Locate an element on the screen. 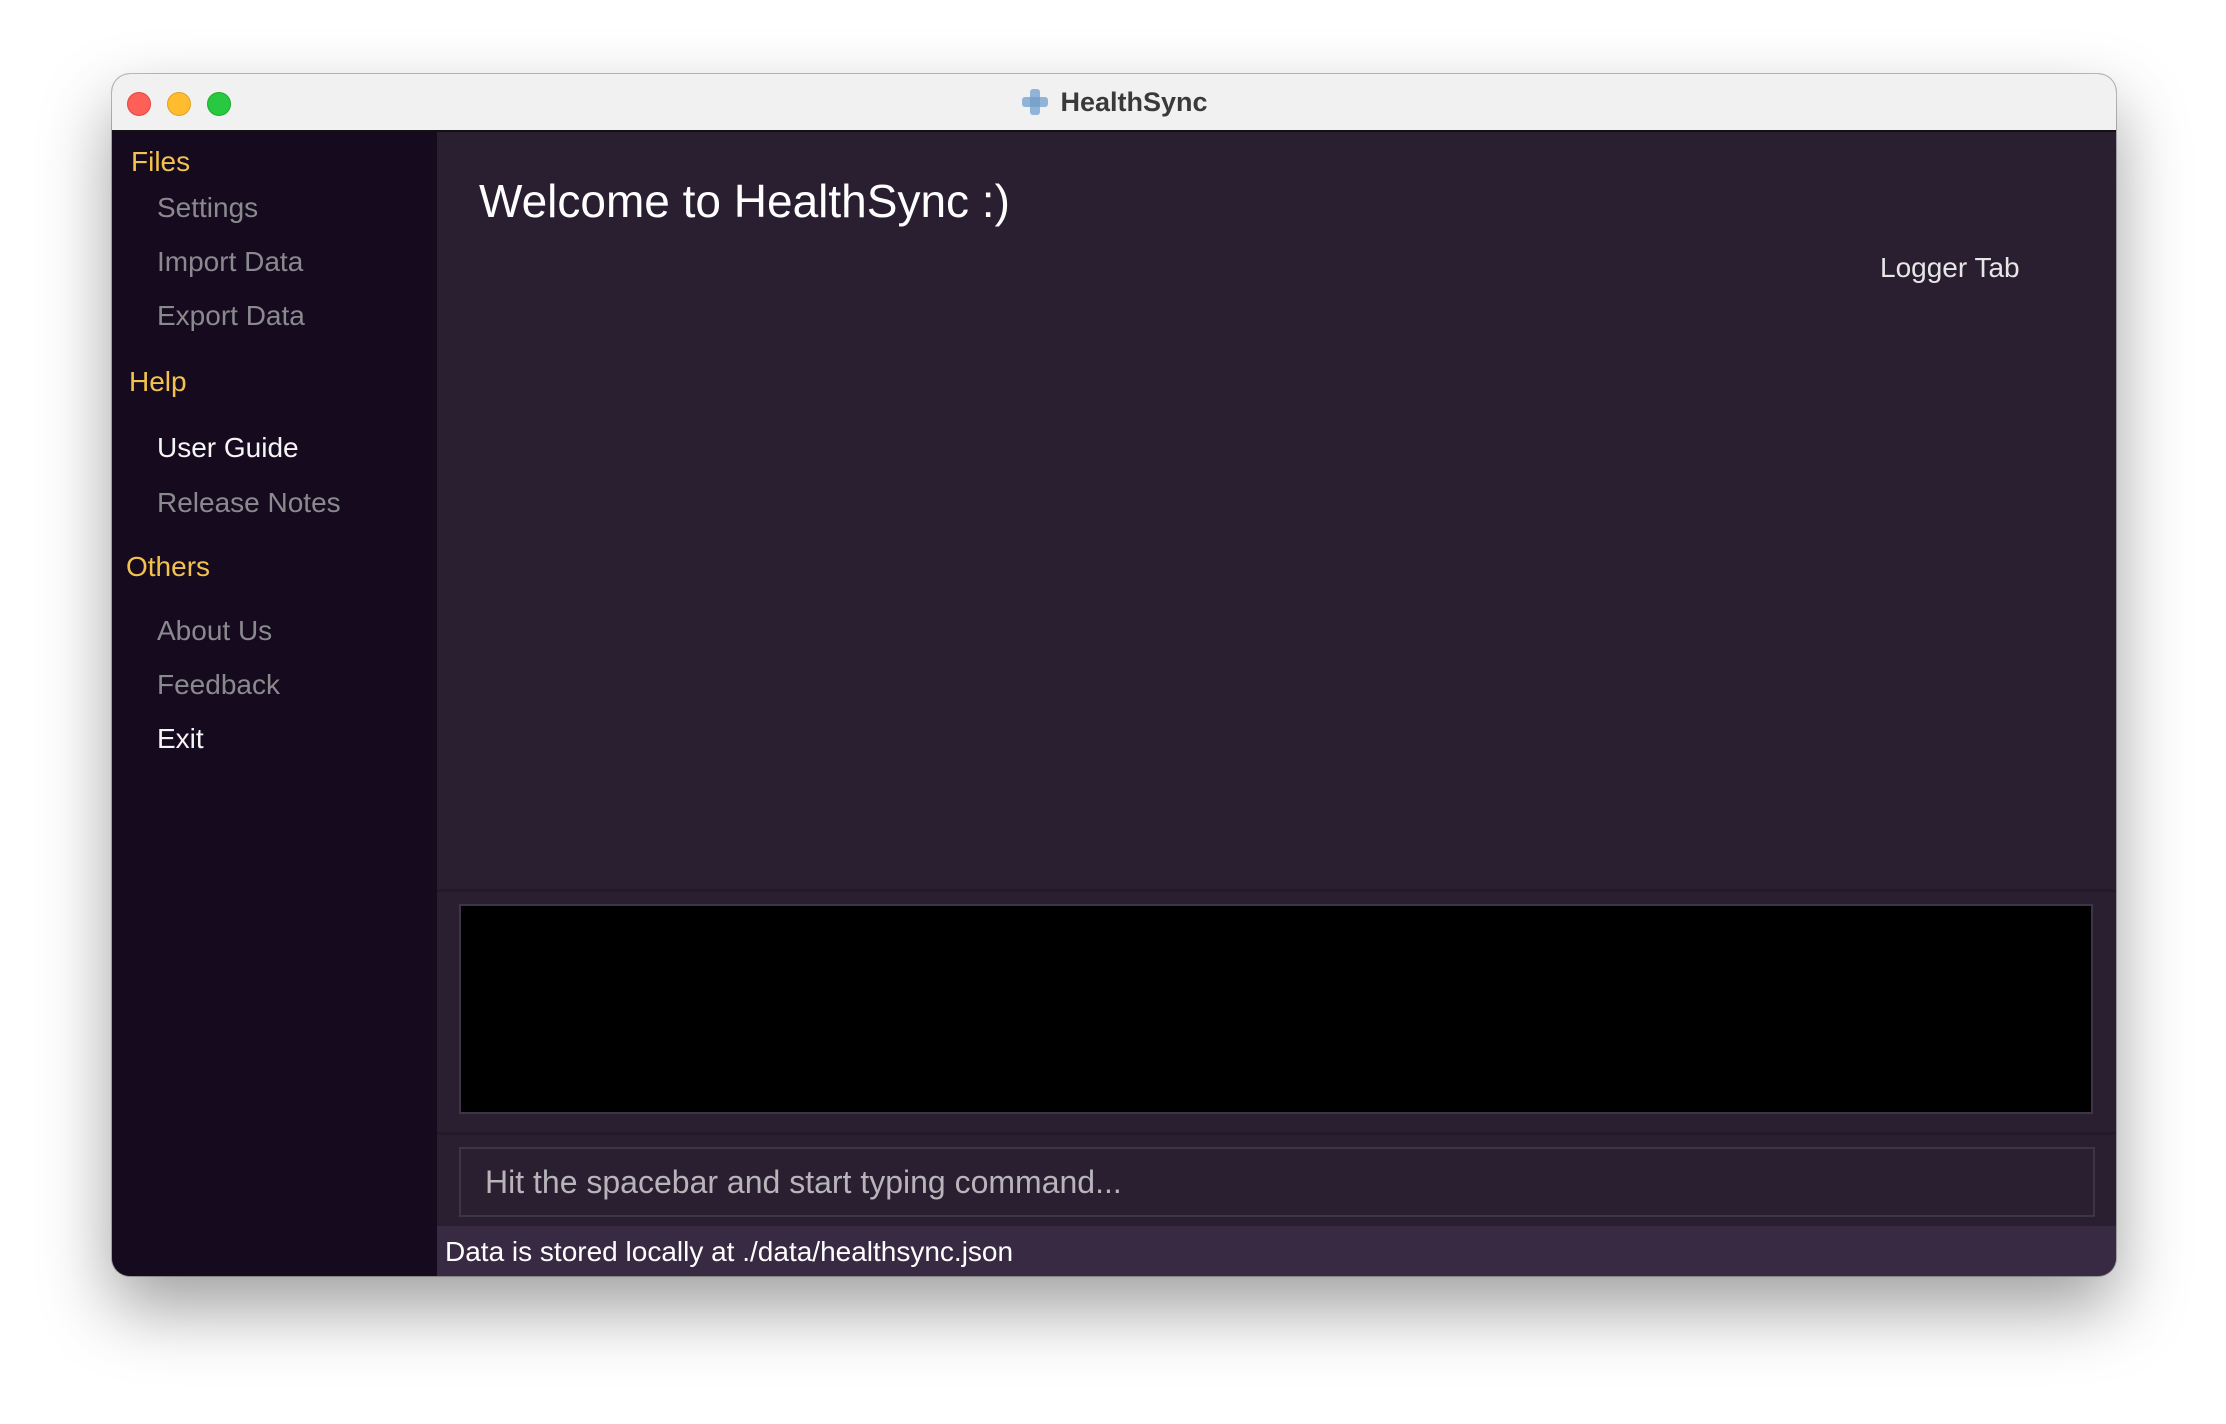 Image resolution: width=2226 pixels, height=1424 pixels. sidebar-item-about-us: About Us is located at coordinates (214, 631).